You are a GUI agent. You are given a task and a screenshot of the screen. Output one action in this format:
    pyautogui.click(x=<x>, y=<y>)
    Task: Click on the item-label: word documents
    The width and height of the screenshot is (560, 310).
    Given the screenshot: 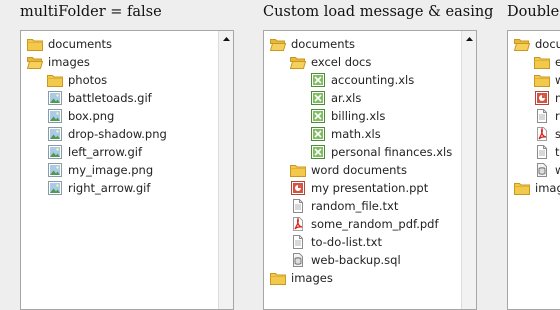 What is the action you would take?
    pyautogui.click(x=359, y=170)
    